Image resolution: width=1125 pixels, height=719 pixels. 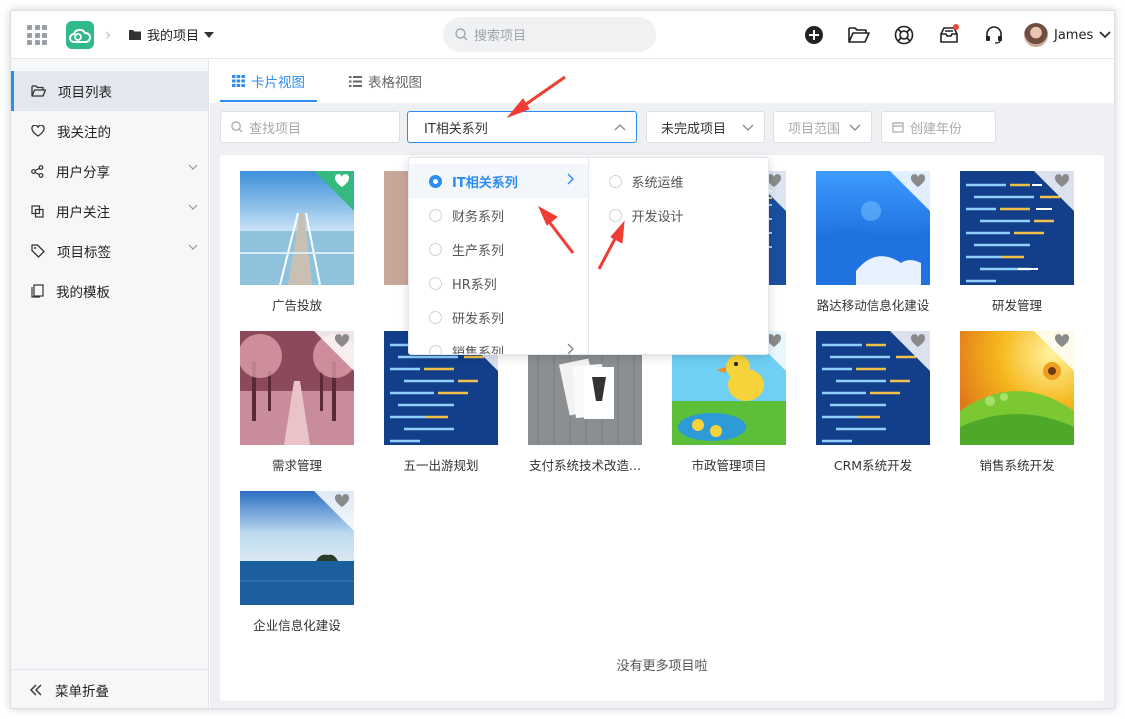 What do you see at coordinates (993, 35) in the screenshot?
I see `support-button` at bounding box center [993, 35].